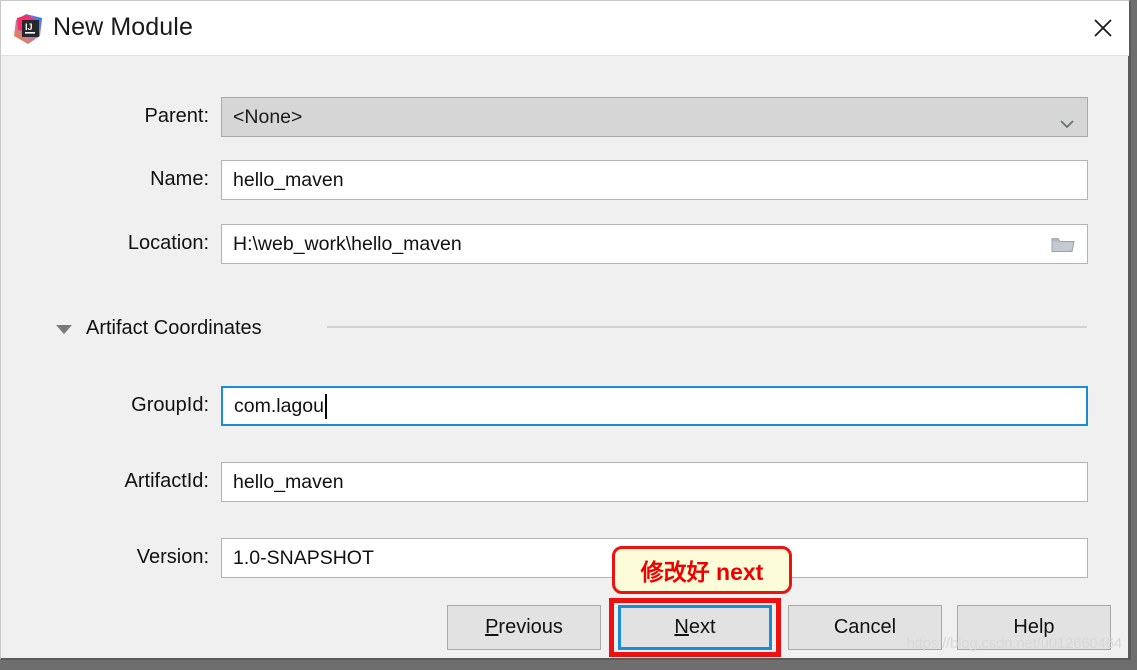  I want to click on window-bottom-edge, so click(568, 666).